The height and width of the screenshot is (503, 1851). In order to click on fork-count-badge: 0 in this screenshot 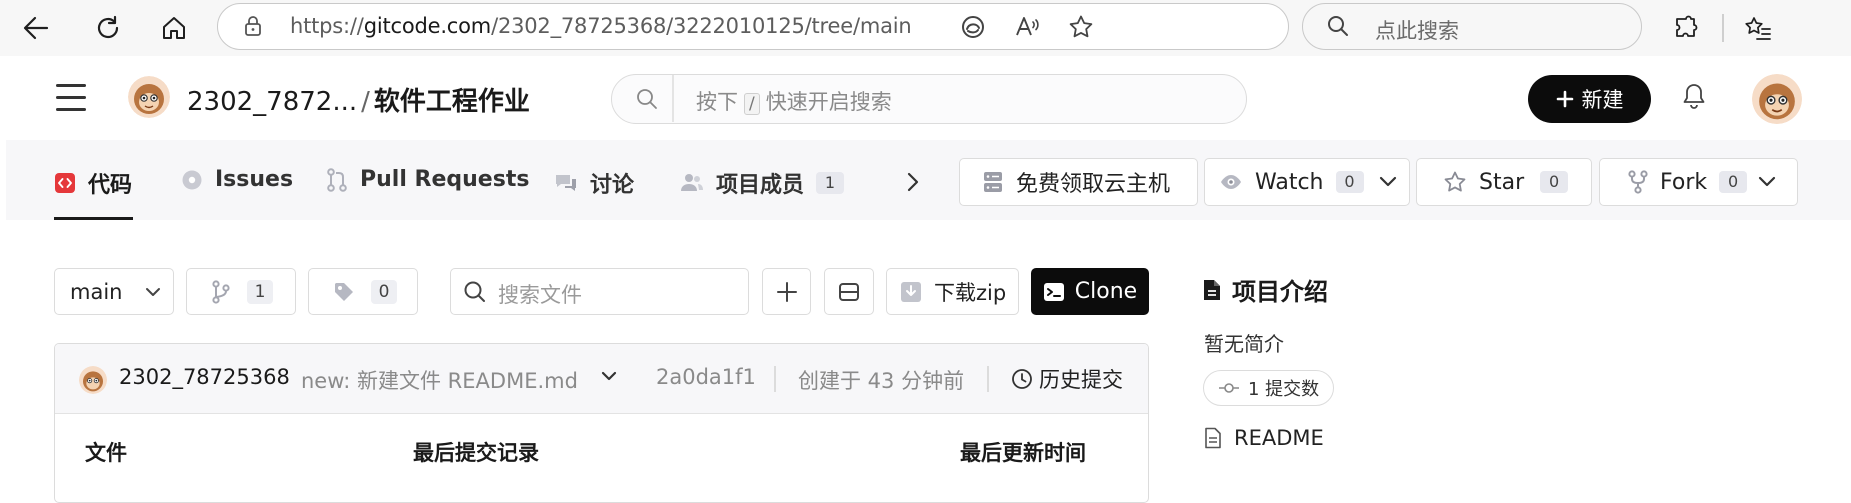, I will do `click(1733, 182)`.